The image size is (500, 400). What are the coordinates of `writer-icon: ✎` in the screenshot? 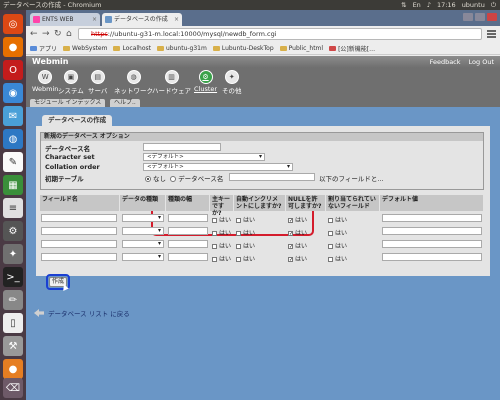 It's located at (13, 162).